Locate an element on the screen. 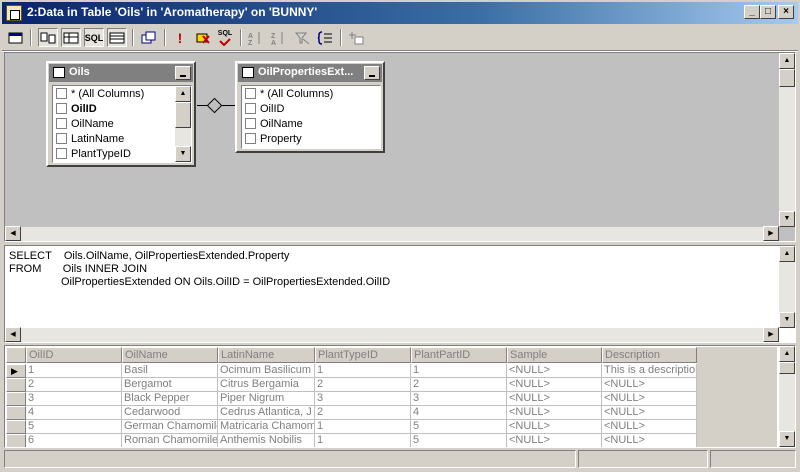  grid-cell: 3 is located at coordinates (74, 399).